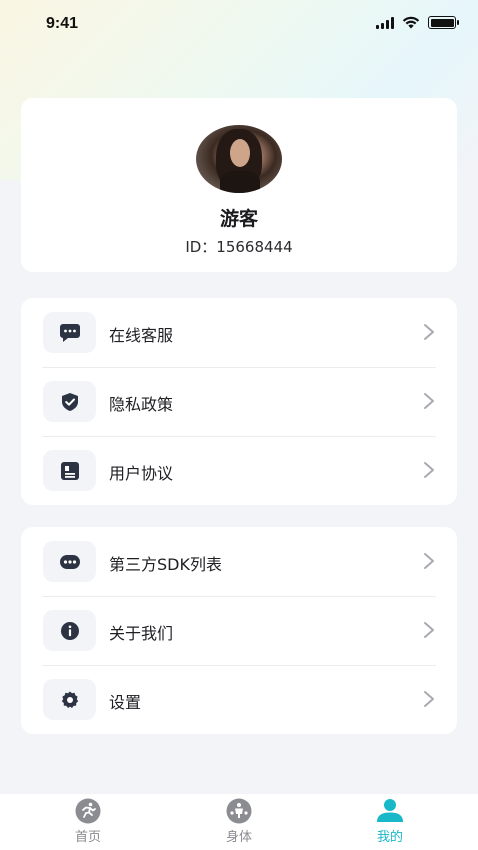 The height and width of the screenshot is (850, 478). I want to click on menu-item-user-agreement: 用户协议, so click(239, 470).